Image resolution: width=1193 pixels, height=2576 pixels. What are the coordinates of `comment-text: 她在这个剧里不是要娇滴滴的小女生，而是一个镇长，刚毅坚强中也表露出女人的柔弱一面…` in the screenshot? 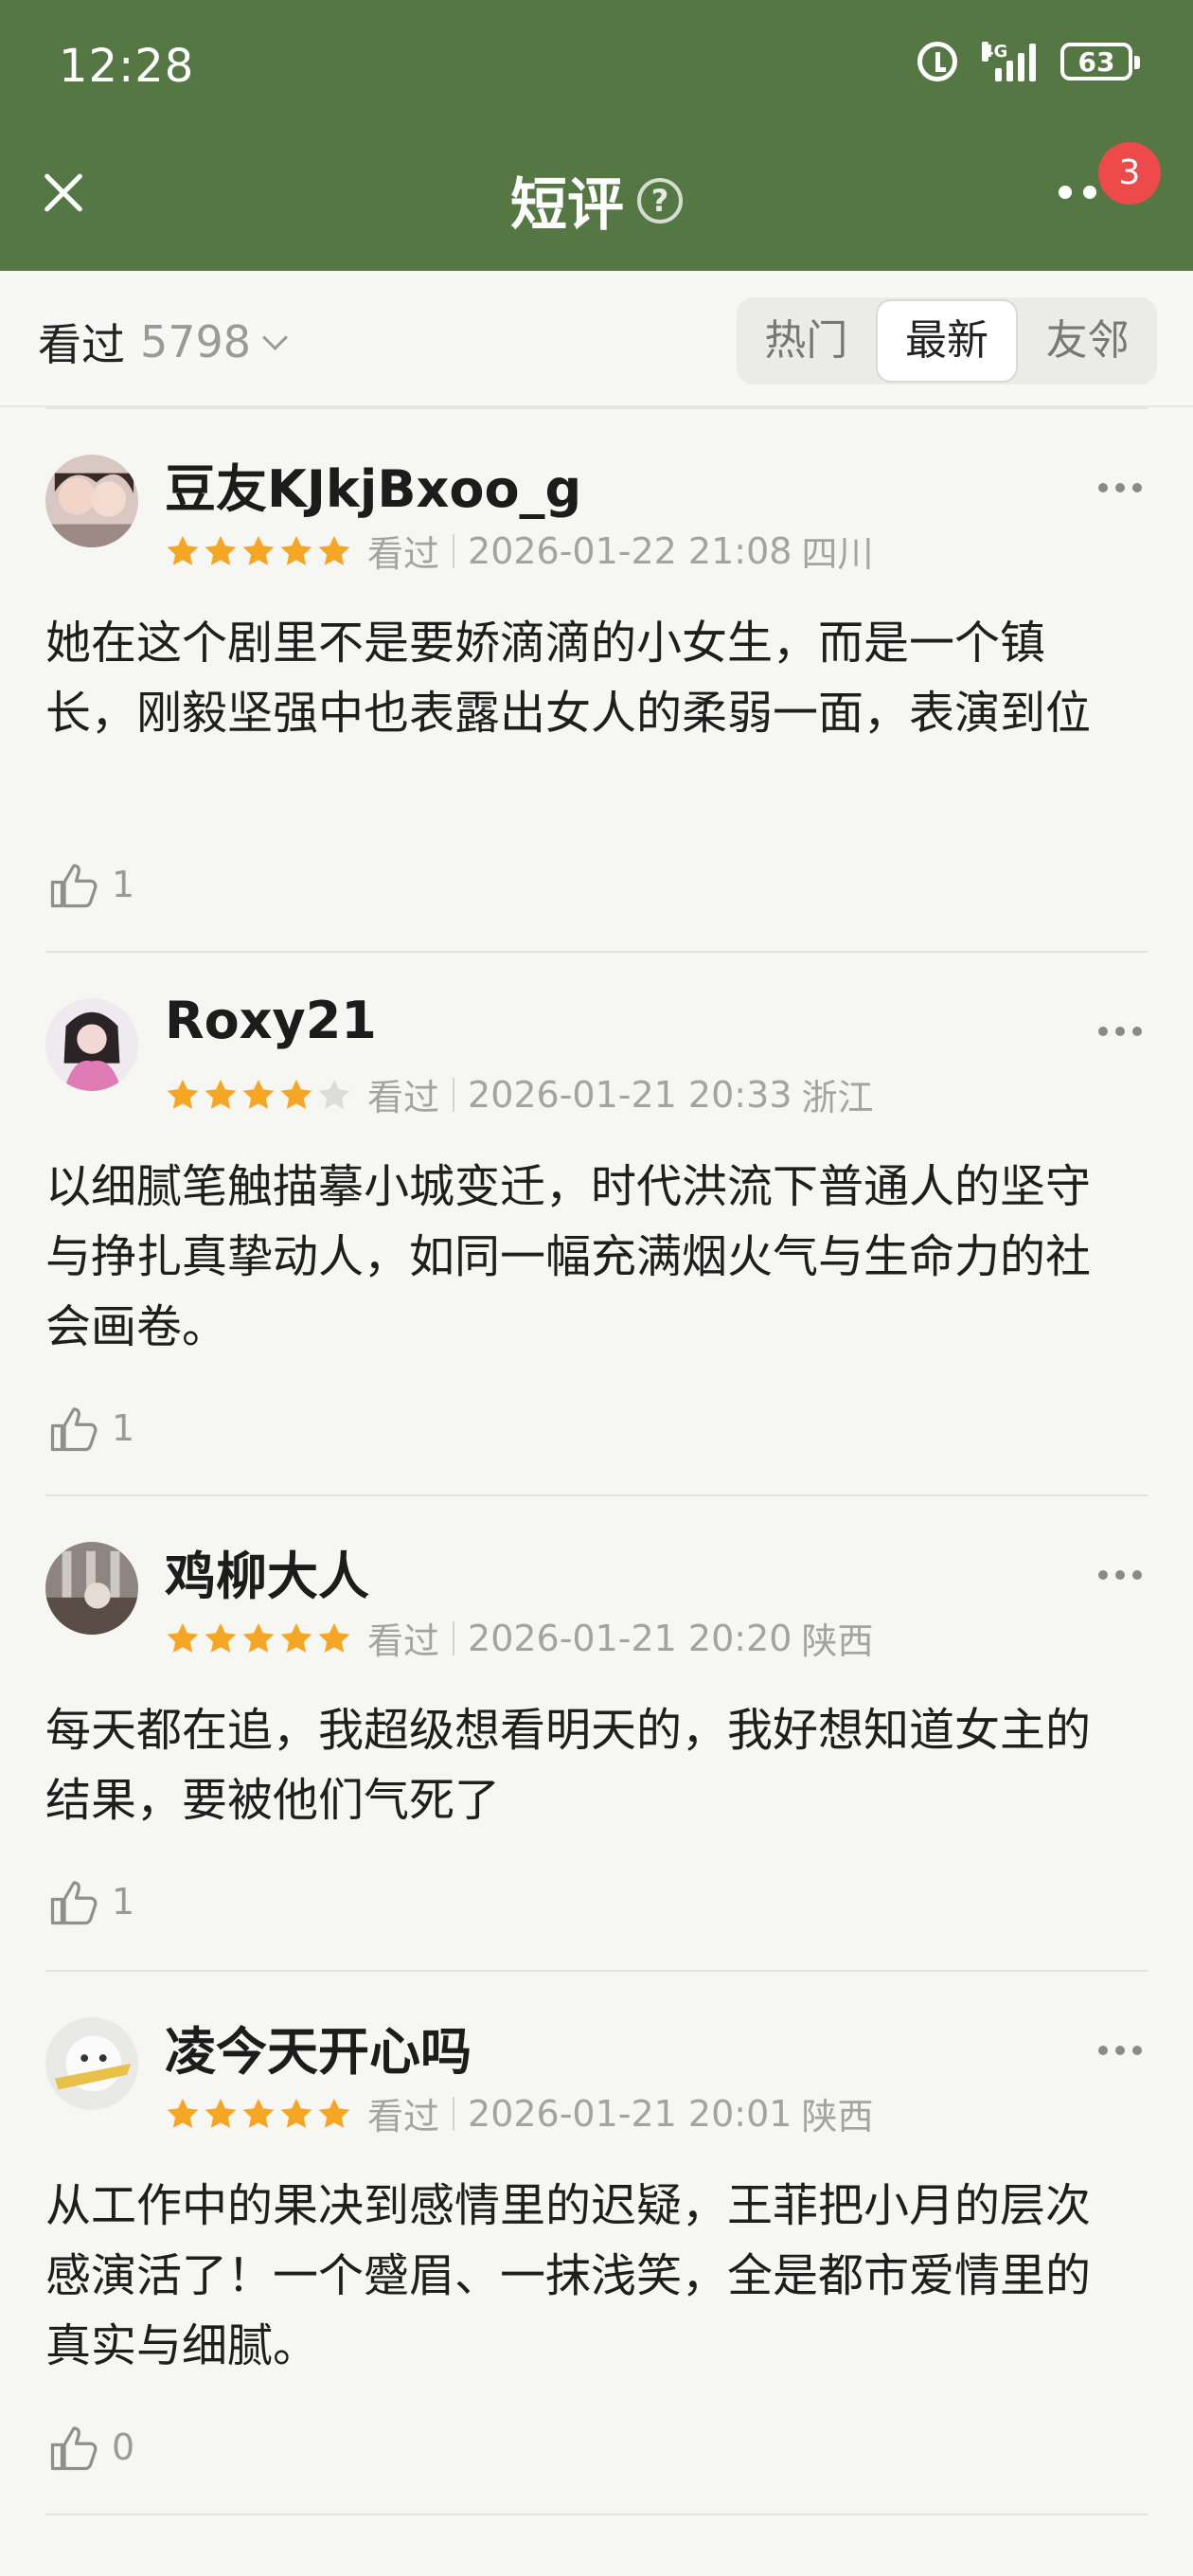 It's located at (568, 678).